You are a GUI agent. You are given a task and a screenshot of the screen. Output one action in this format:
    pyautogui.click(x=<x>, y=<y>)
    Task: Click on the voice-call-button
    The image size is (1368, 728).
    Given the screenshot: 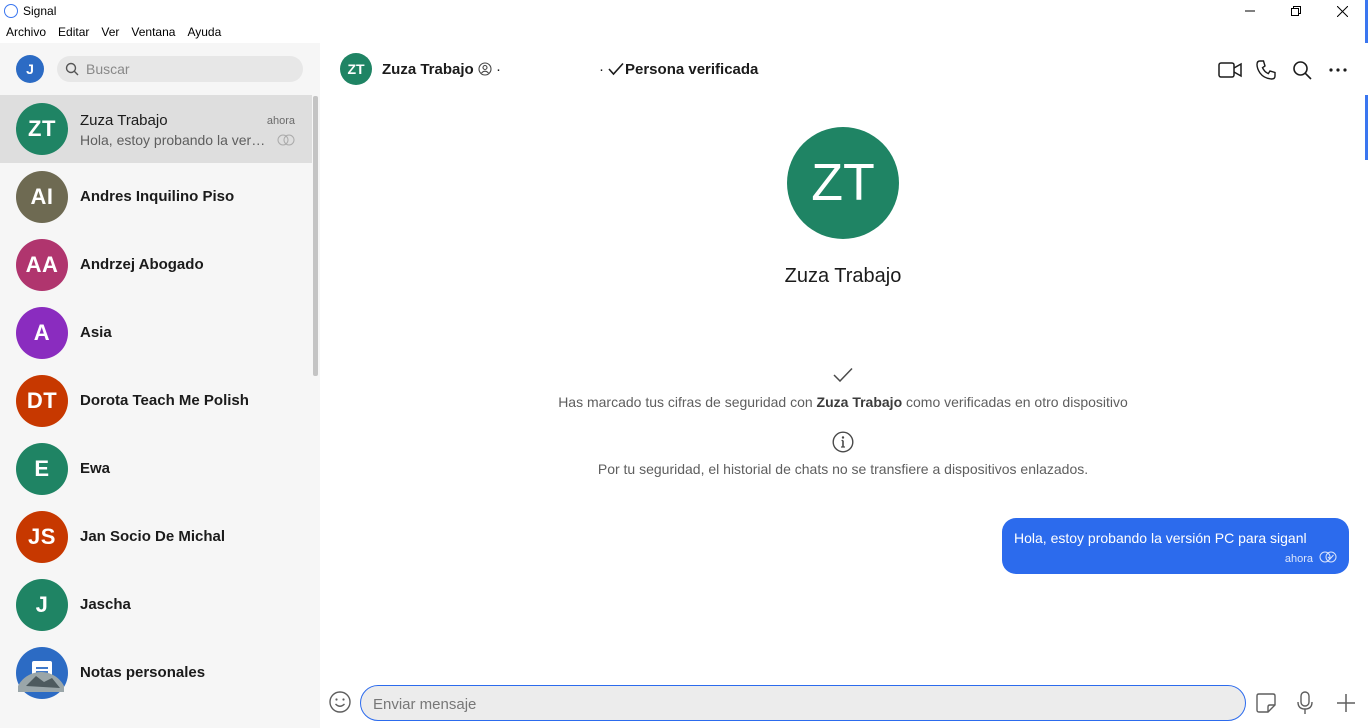 What is the action you would take?
    pyautogui.click(x=1266, y=70)
    